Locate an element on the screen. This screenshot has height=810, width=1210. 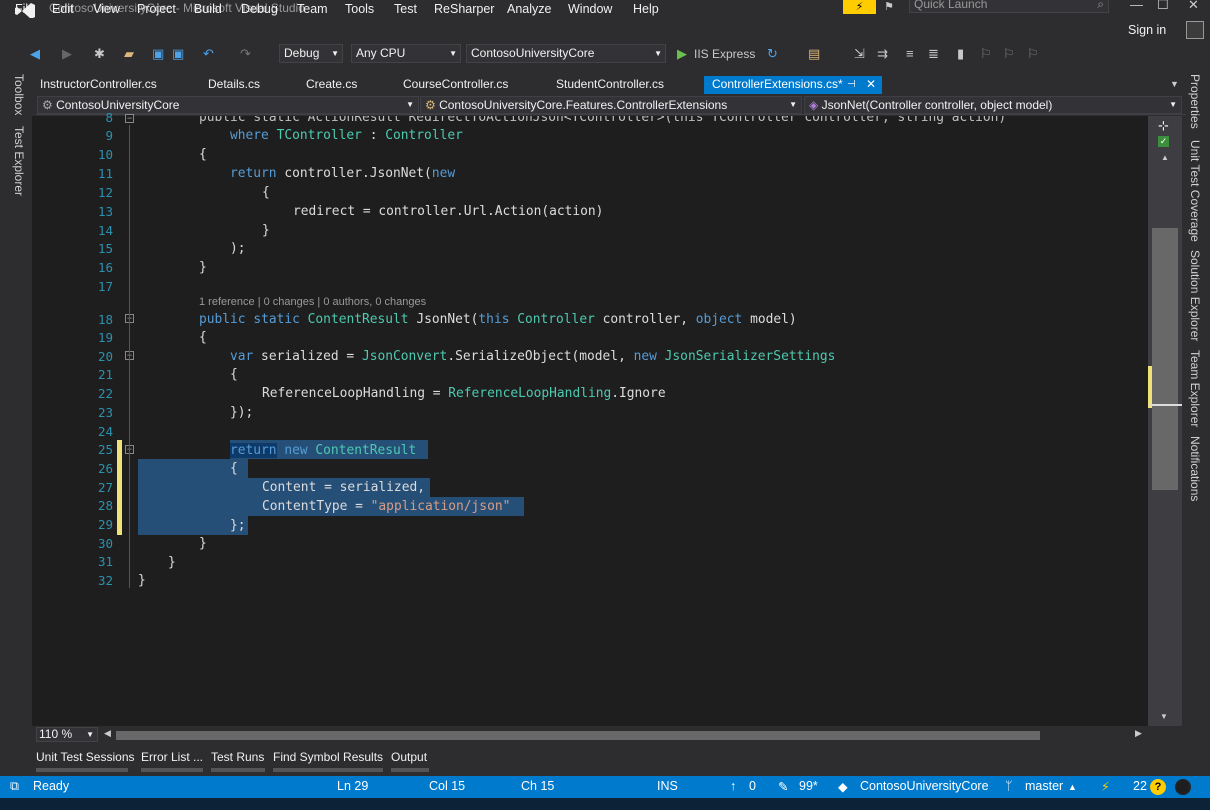
menu-file: File is located at coordinates (25, 9).